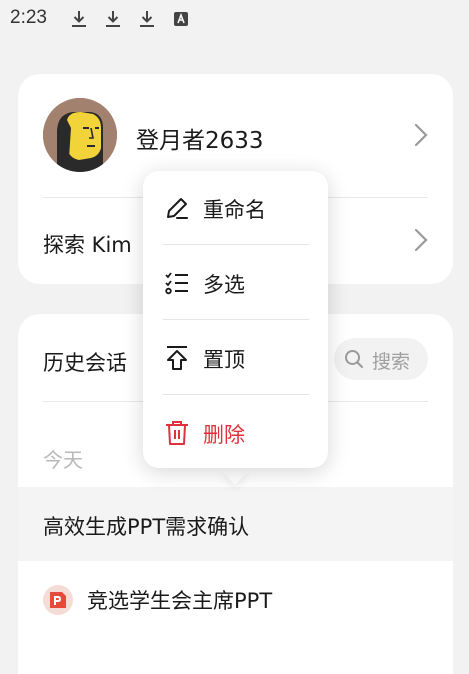 Image resolution: width=469 pixels, height=674 pixels. I want to click on pencil-icon, so click(177, 208).